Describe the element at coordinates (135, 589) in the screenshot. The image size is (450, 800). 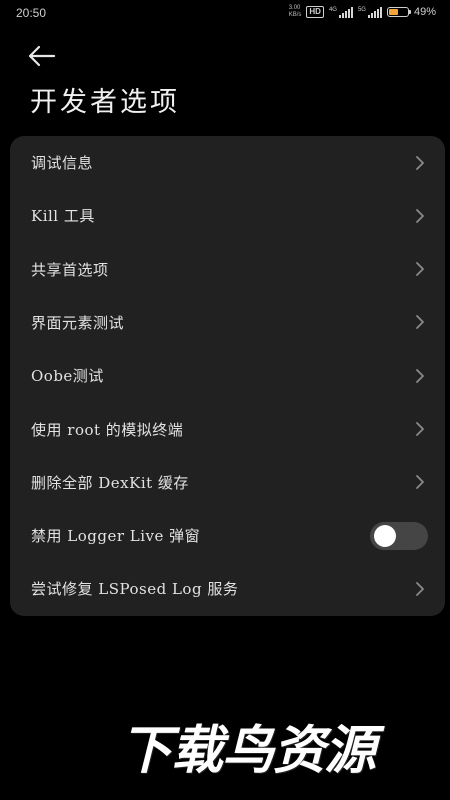
I see `settings-row-label: 尝试修复 LSPosed Log 服务` at that location.